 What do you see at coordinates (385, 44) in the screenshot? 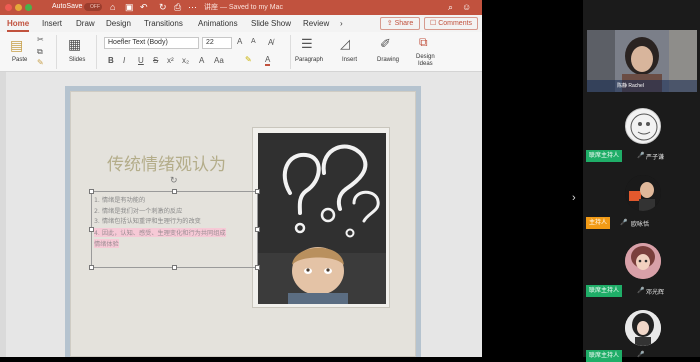
I see `drawing-icon: ✐` at bounding box center [385, 44].